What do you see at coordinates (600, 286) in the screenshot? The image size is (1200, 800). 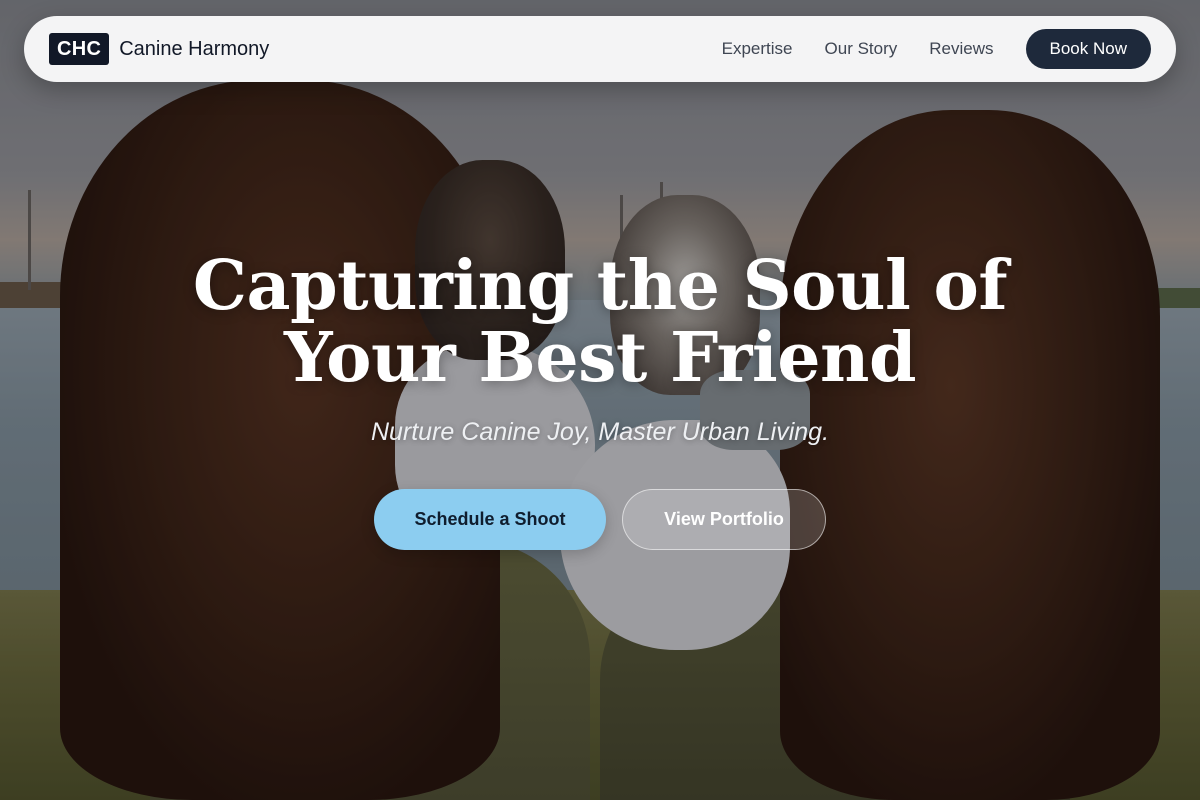 I see `hero-headline-line1: Capturing the Soul of` at bounding box center [600, 286].